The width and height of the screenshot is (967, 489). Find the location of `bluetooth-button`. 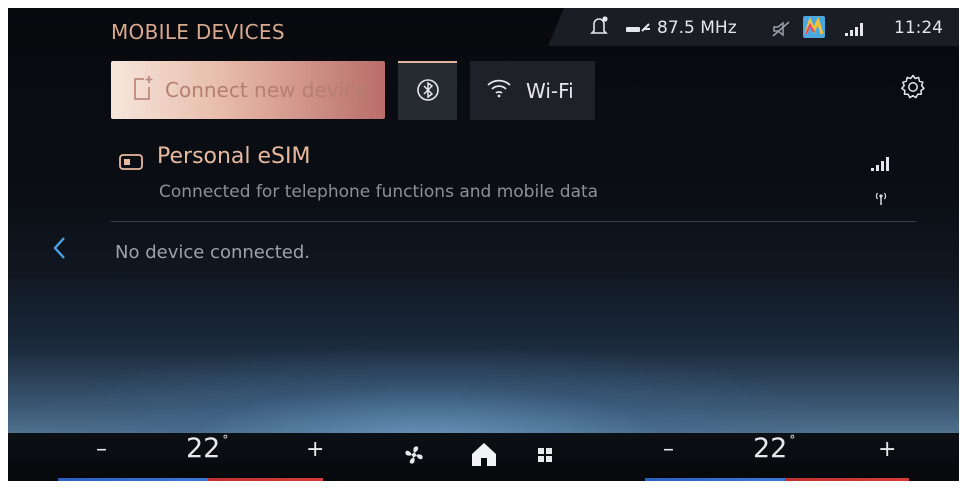

bluetooth-button is located at coordinates (427, 90).